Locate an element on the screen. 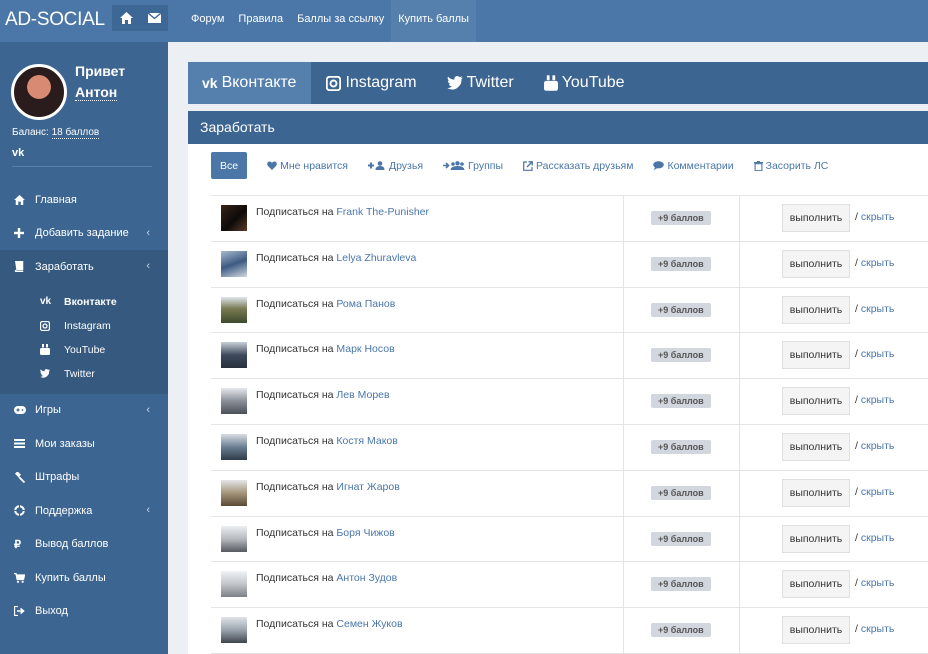 Image resolution: width=928 pixels, height=654 pixels. task-user-link: Марк Носов is located at coordinates (365, 349).